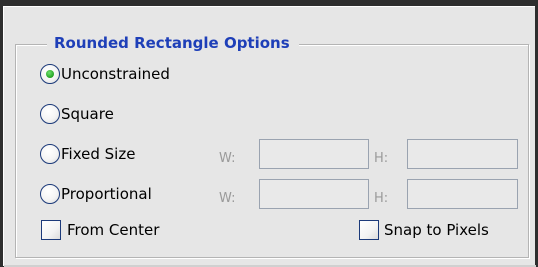 The image size is (538, 267). I want to click on fixed-size-label: Fixed Size, so click(98, 154).